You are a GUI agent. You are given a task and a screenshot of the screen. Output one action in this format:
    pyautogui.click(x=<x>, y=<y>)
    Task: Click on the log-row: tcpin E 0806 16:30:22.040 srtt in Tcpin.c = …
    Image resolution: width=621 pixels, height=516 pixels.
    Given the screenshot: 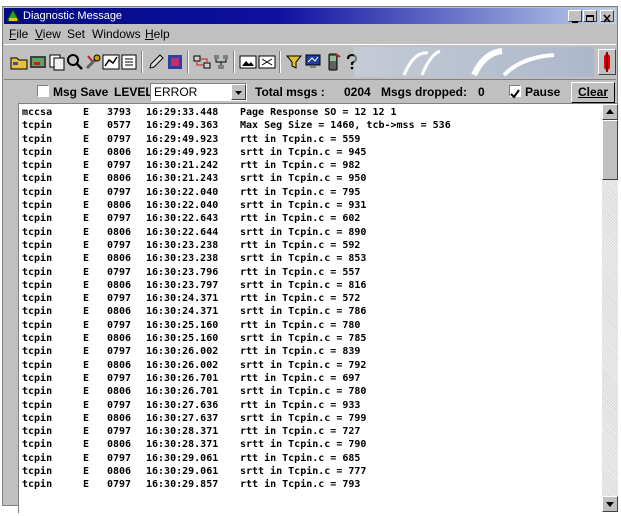 What is the action you would take?
    pyautogui.click(x=312, y=205)
    